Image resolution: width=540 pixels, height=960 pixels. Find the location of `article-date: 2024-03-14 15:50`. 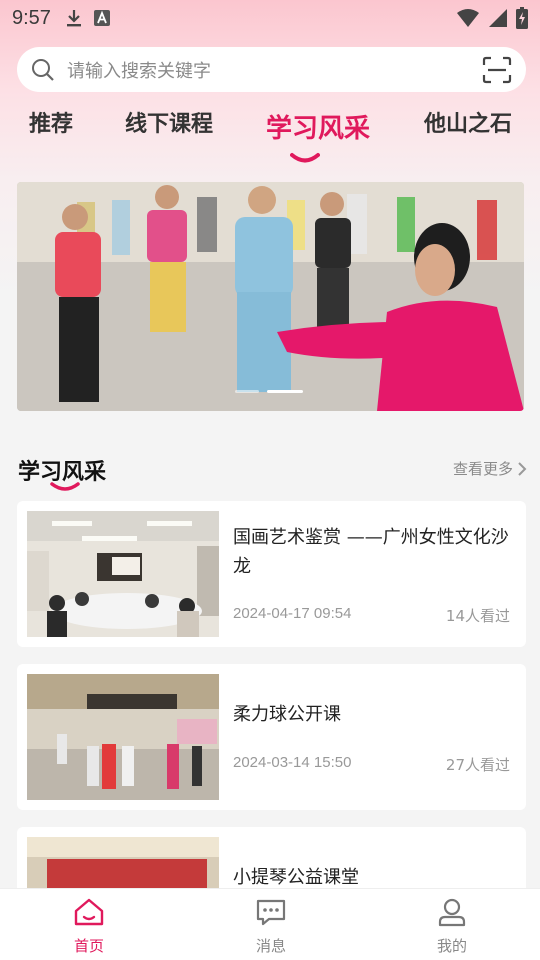

article-date: 2024-03-14 15:50 is located at coordinates (292, 762).